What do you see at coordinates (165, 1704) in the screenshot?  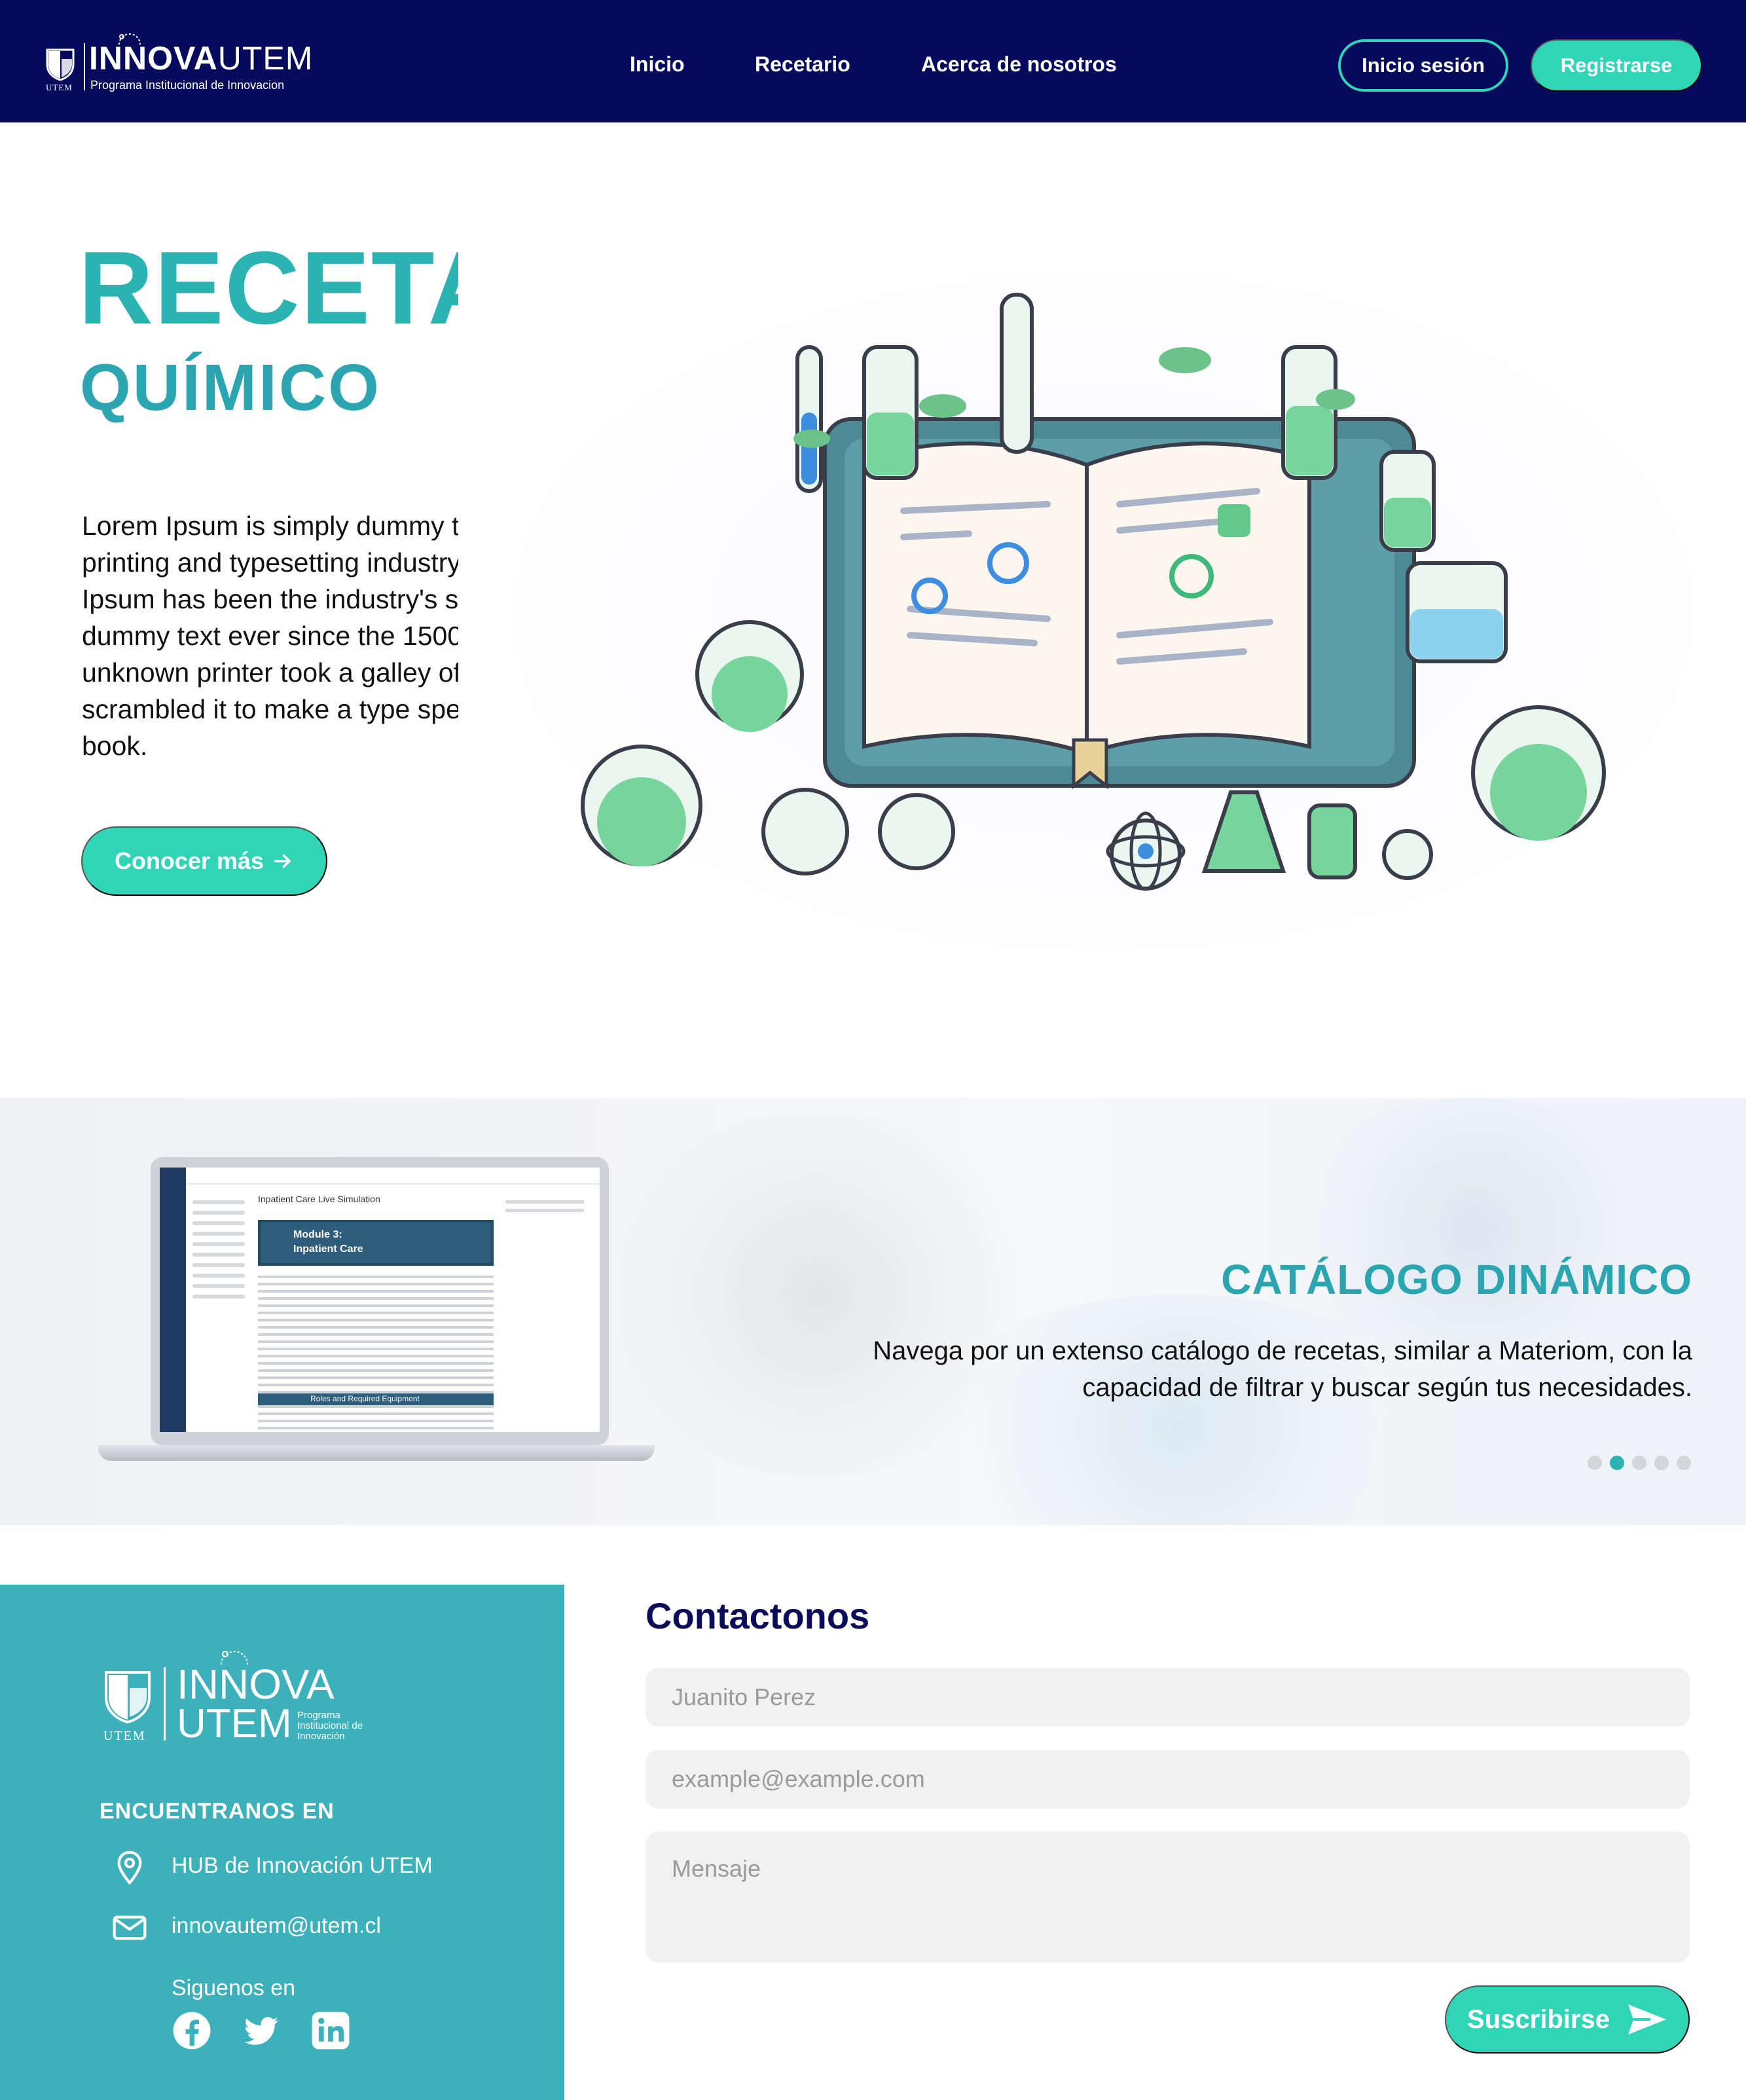 I see `footer-logo-divider` at bounding box center [165, 1704].